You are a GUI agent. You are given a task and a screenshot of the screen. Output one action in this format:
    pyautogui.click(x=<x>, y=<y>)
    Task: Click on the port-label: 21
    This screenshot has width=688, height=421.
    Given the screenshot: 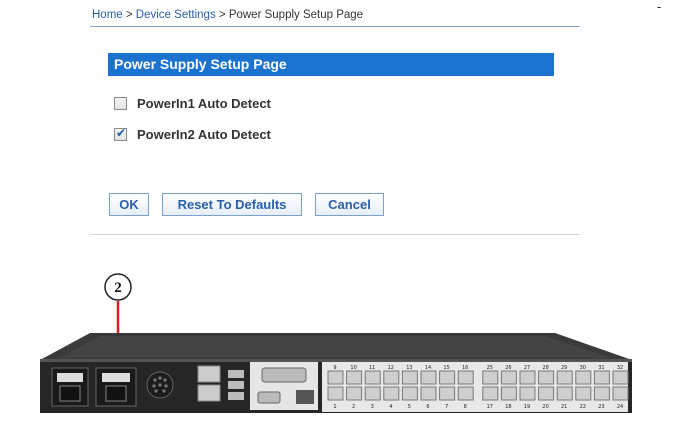 What is the action you would take?
    pyautogui.click(x=564, y=407)
    